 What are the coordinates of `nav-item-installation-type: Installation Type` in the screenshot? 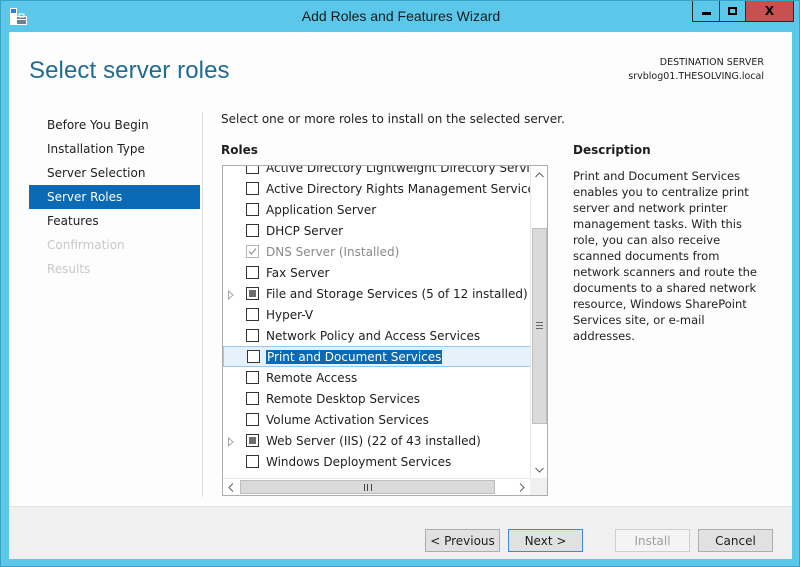 It's located at (114, 149).